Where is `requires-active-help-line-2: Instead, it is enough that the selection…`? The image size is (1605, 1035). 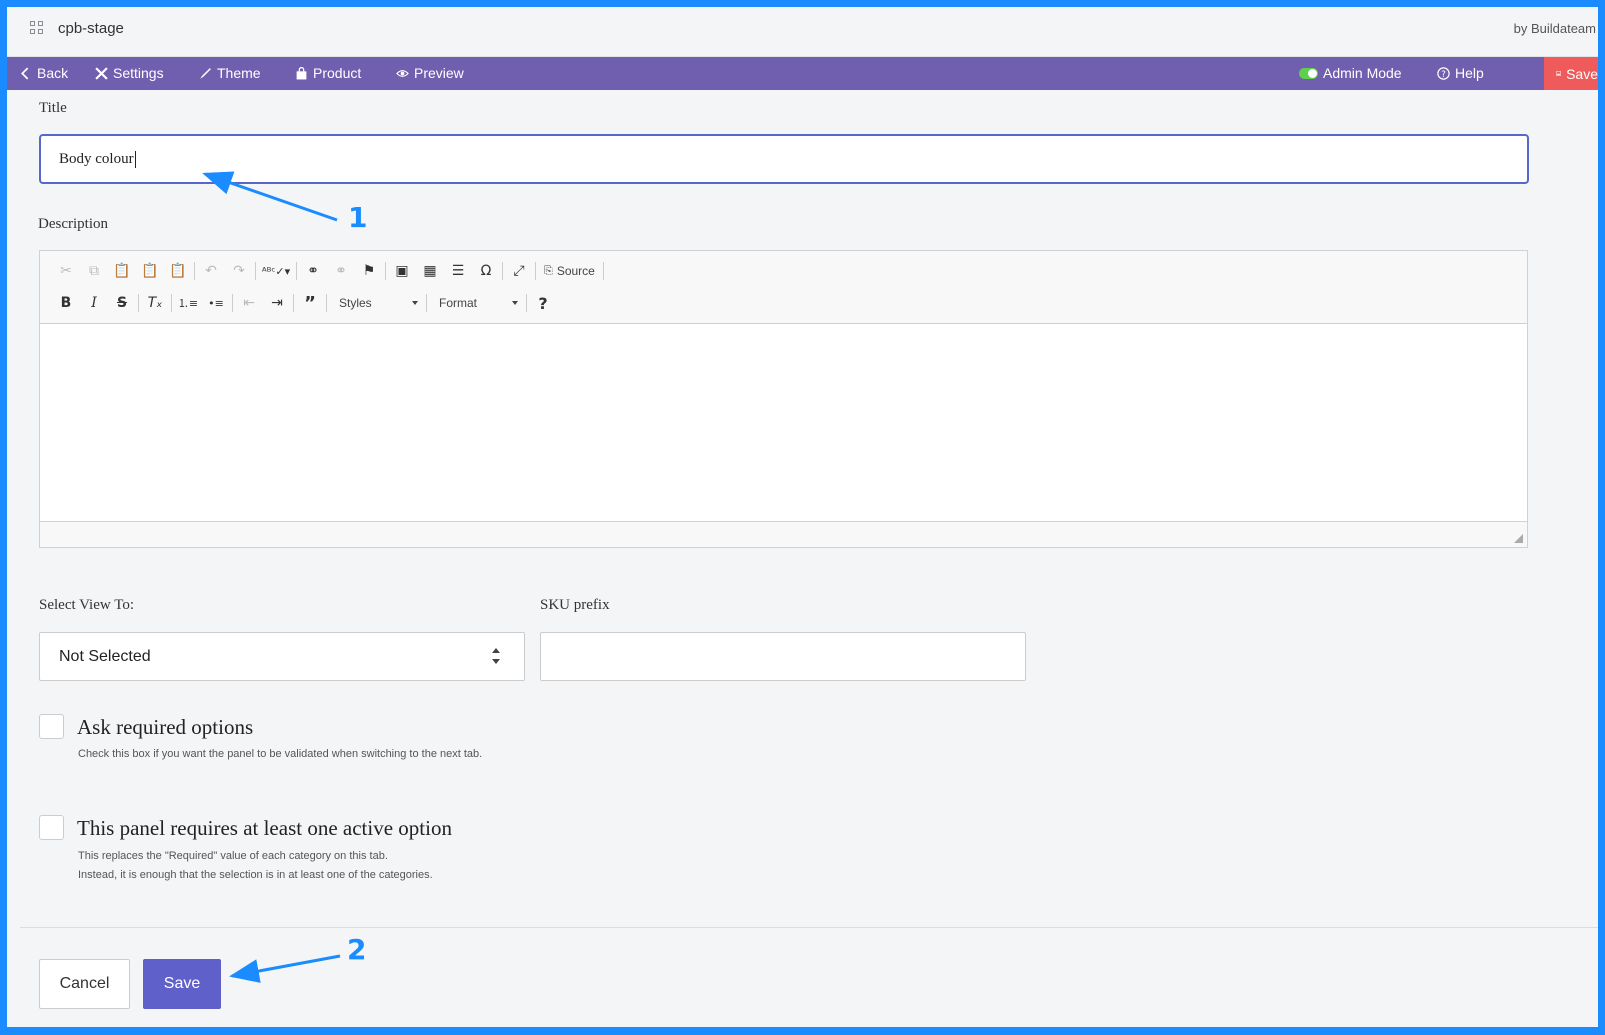
requires-active-help-line-2: Instead, it is enough that the selection… is located at coordinates (255, 875).